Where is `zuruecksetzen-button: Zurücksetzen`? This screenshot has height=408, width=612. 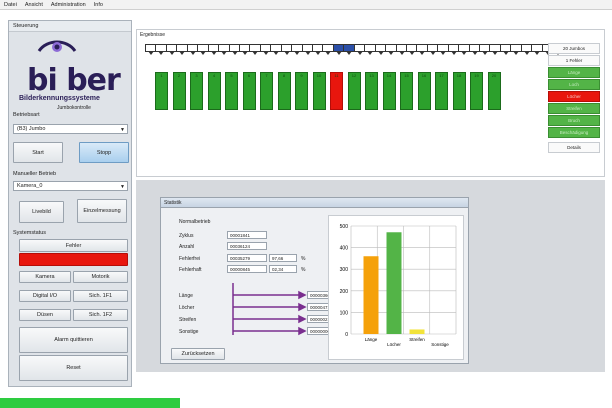 zuruecksetzen-button: Zurücksetzen is located at coordinates (198, 354).